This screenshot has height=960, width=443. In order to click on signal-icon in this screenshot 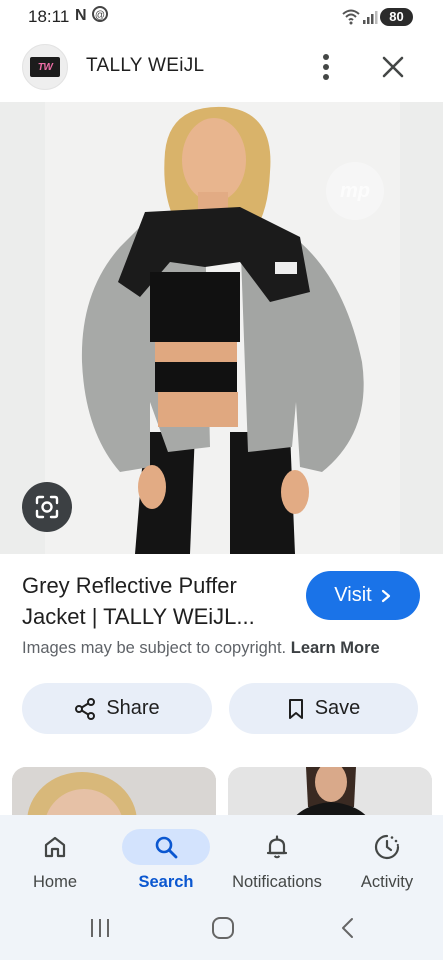, I will do `click(370, 17)`.